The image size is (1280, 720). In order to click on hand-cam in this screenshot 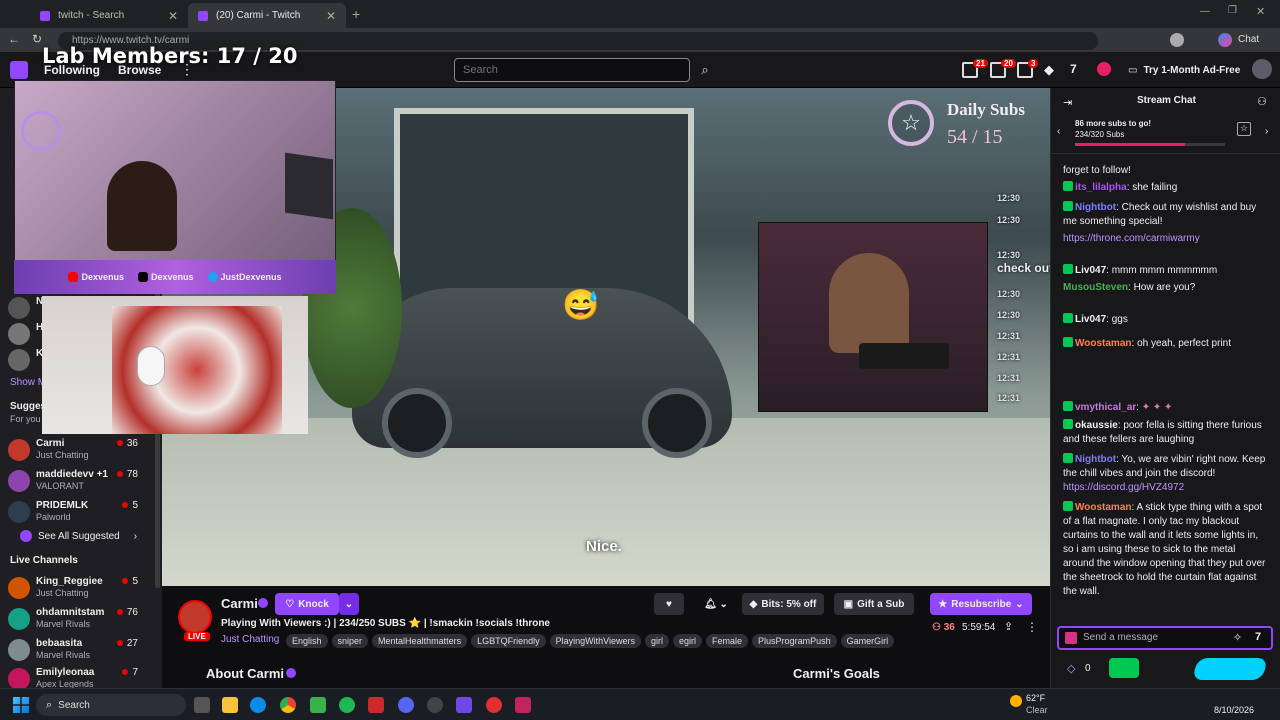, I will do `click(175, 365)`.